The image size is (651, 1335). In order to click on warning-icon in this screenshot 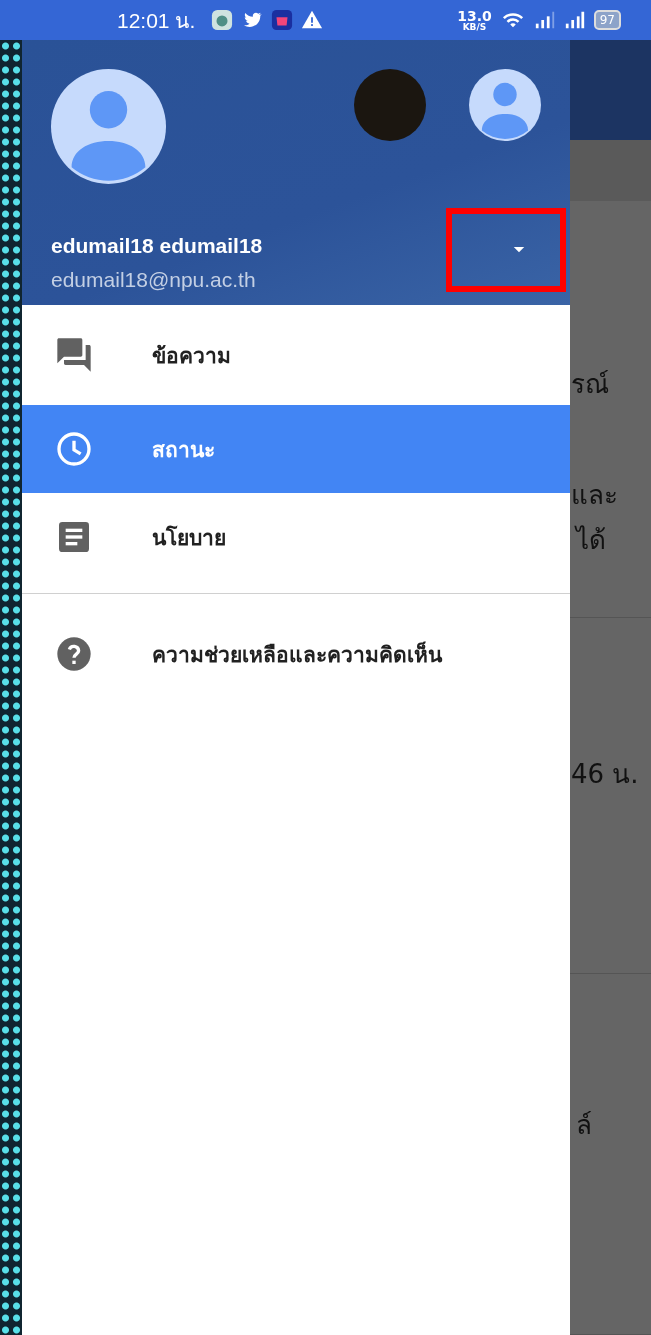, I will do `click(312, 20)`.